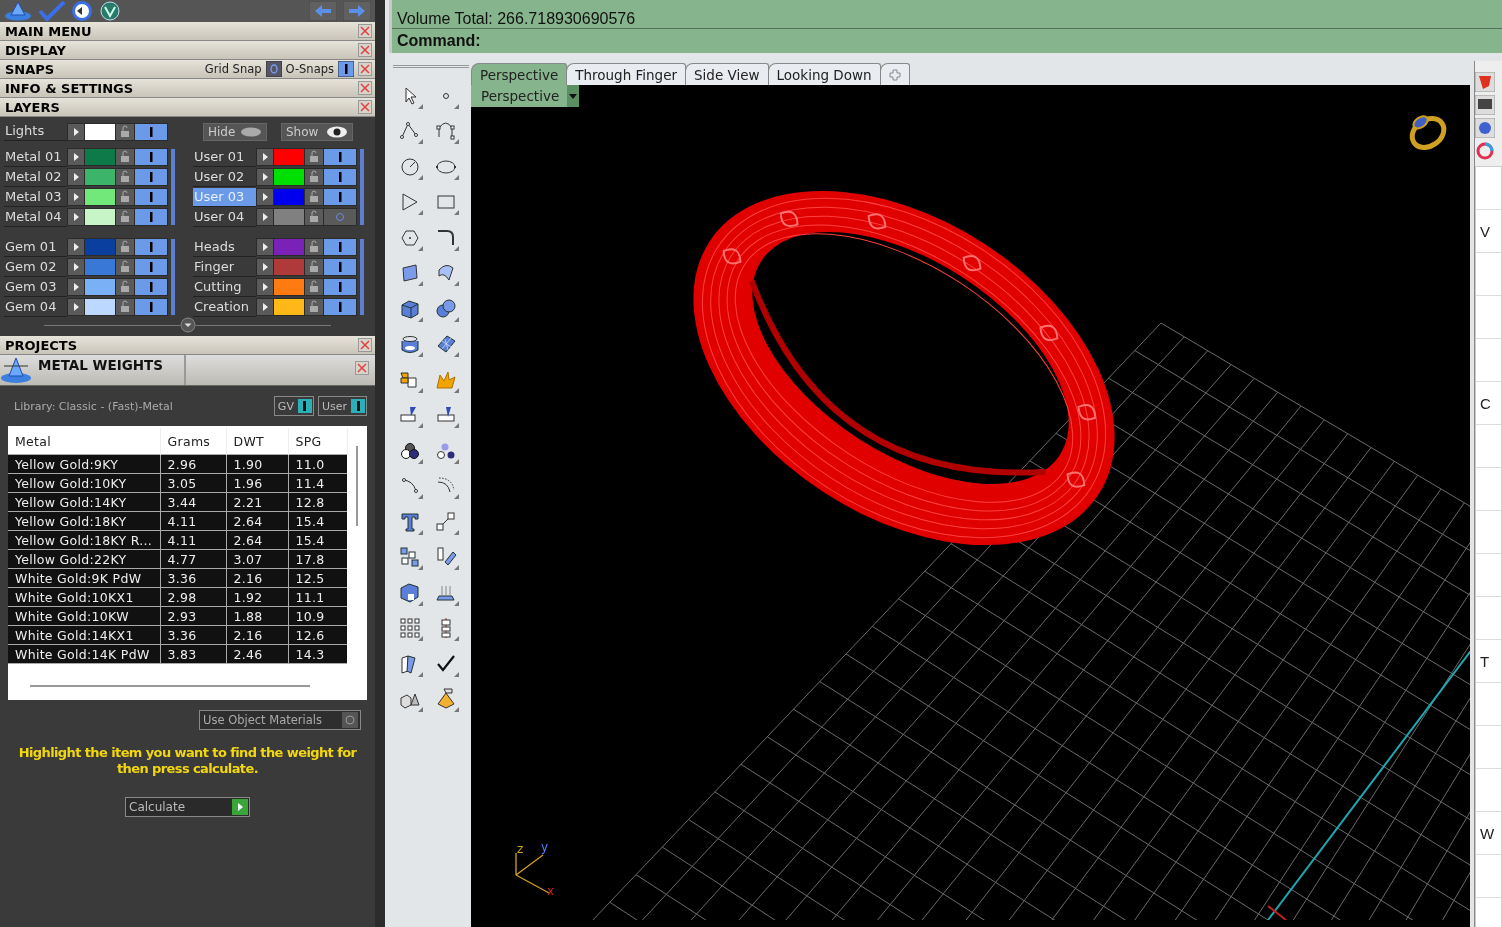  What do you see at coordinates (447, 558) in the screenshot?
I see `transform-icon` at bounding box center [447, 558].